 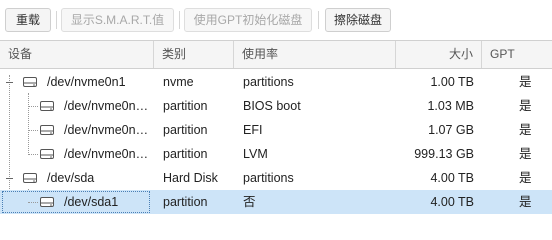 I want to click on usage-cell: BIOS boot, so click(x=272, y=106).